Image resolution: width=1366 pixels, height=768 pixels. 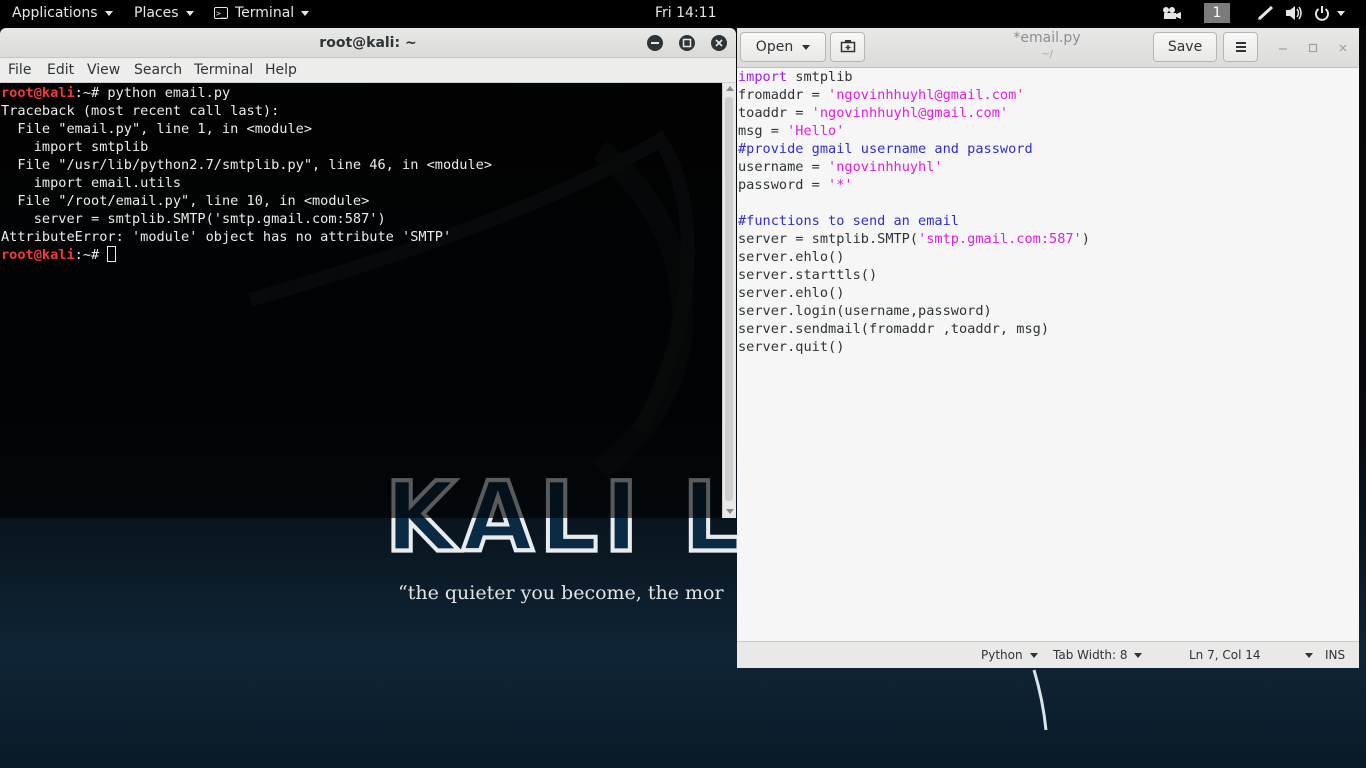 What do you see at coordinates (1048, 48) in the screenshot?
I see `gedit-headerbar: Open *email.py ~/ Save` at bounding box center [1048, 48].